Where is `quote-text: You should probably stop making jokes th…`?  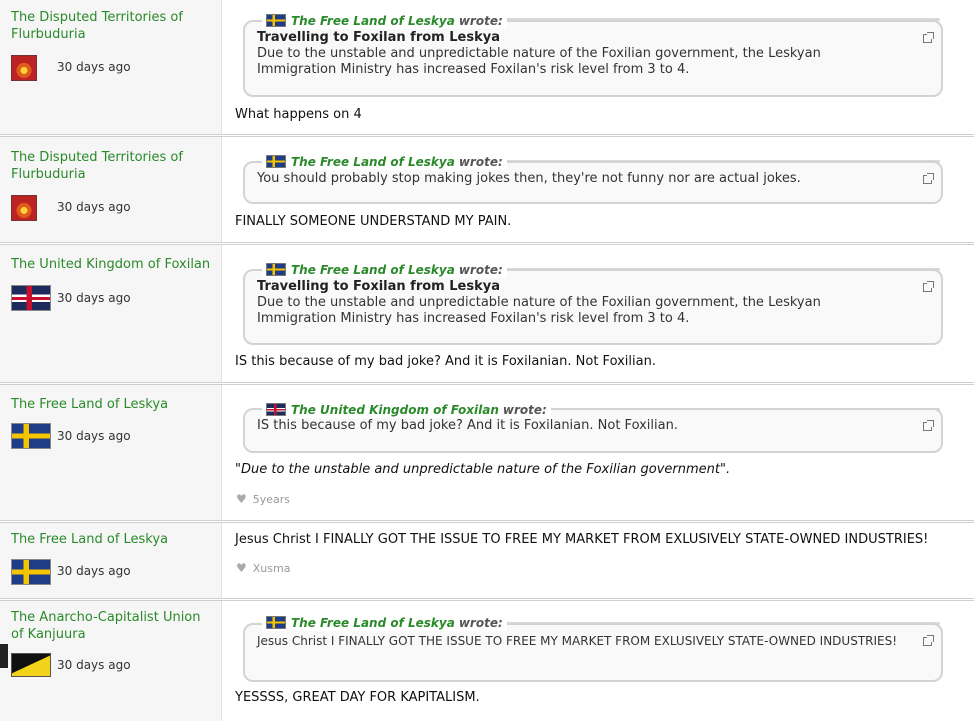 quote-text: You should probably stop making jokes th… is located at coordinates (529, 178).